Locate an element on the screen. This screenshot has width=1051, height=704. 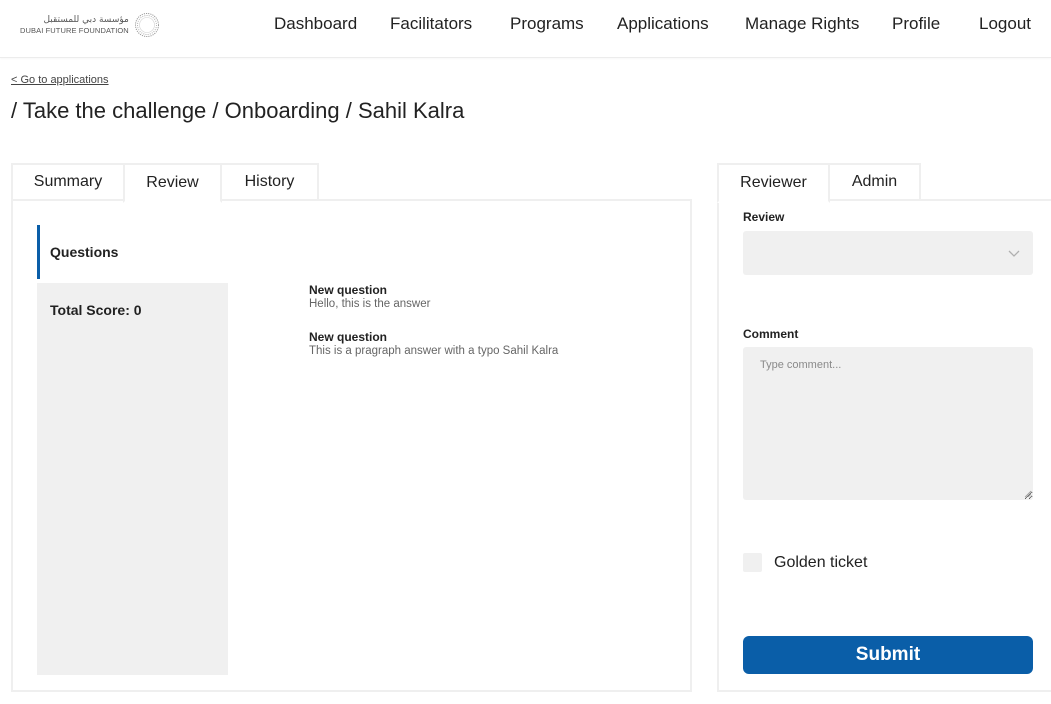
submit-button: Submit is located at coordinates (888, 655).